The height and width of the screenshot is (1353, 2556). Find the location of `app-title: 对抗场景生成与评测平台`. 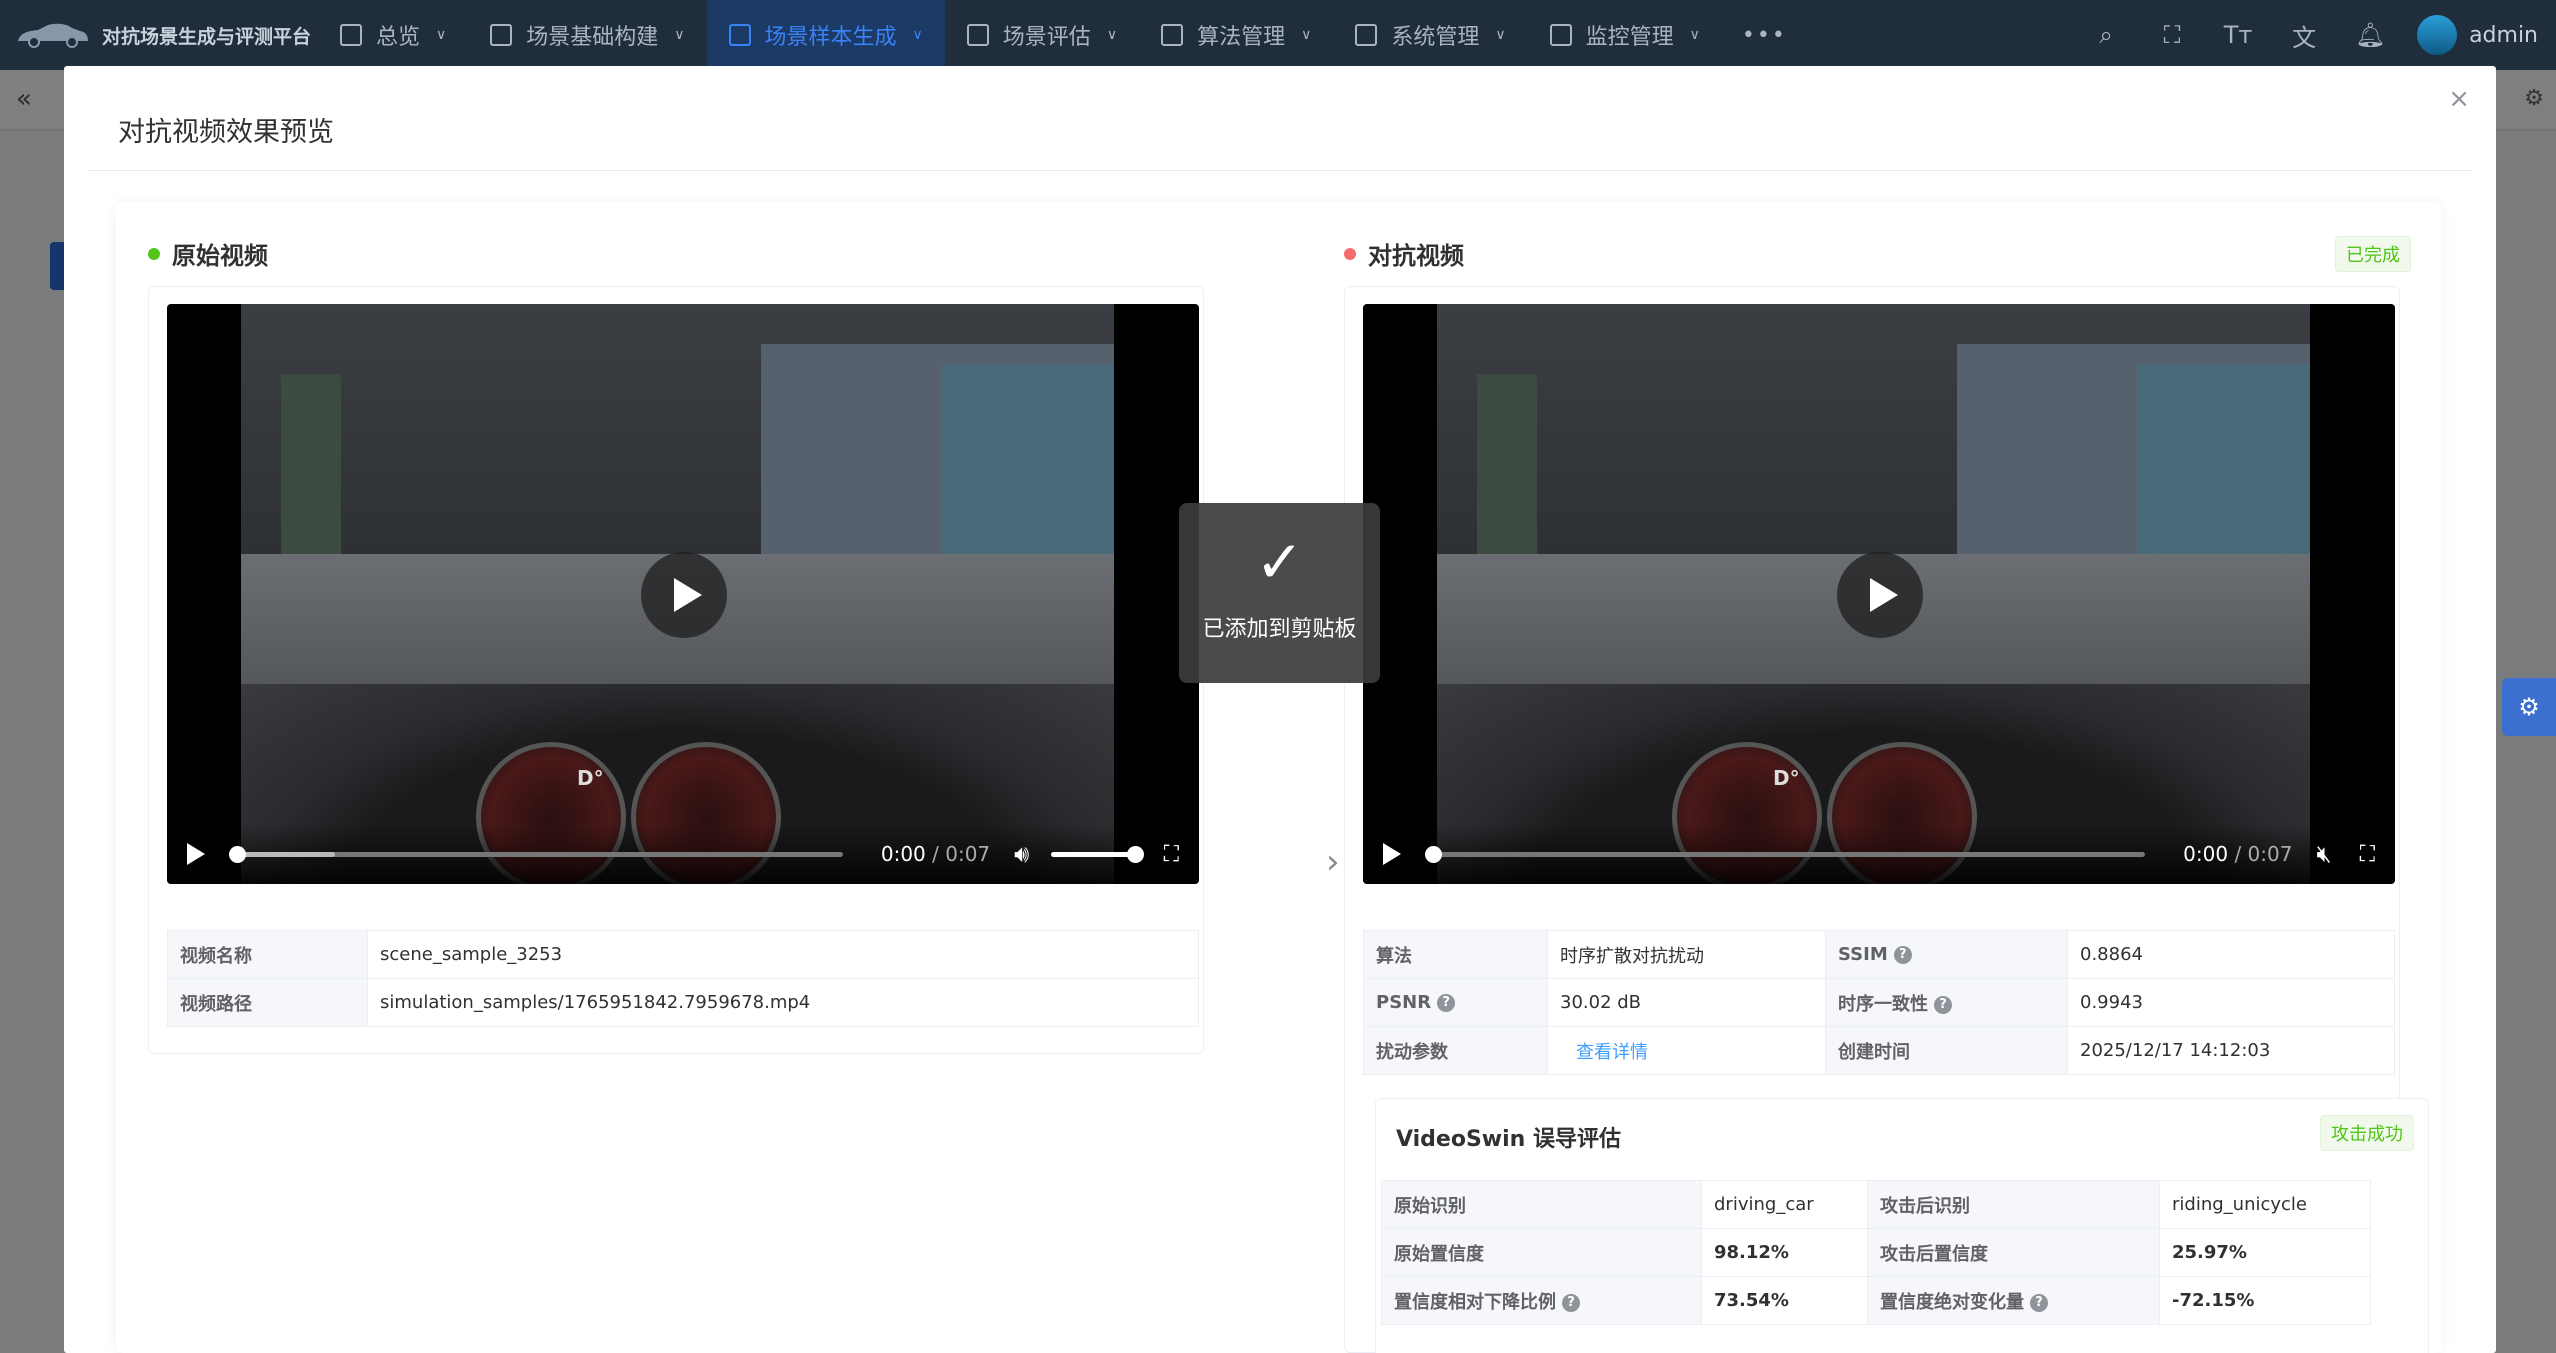

app-title: 对抗场景生成与评测平台 is located at coordinates (207, 36).